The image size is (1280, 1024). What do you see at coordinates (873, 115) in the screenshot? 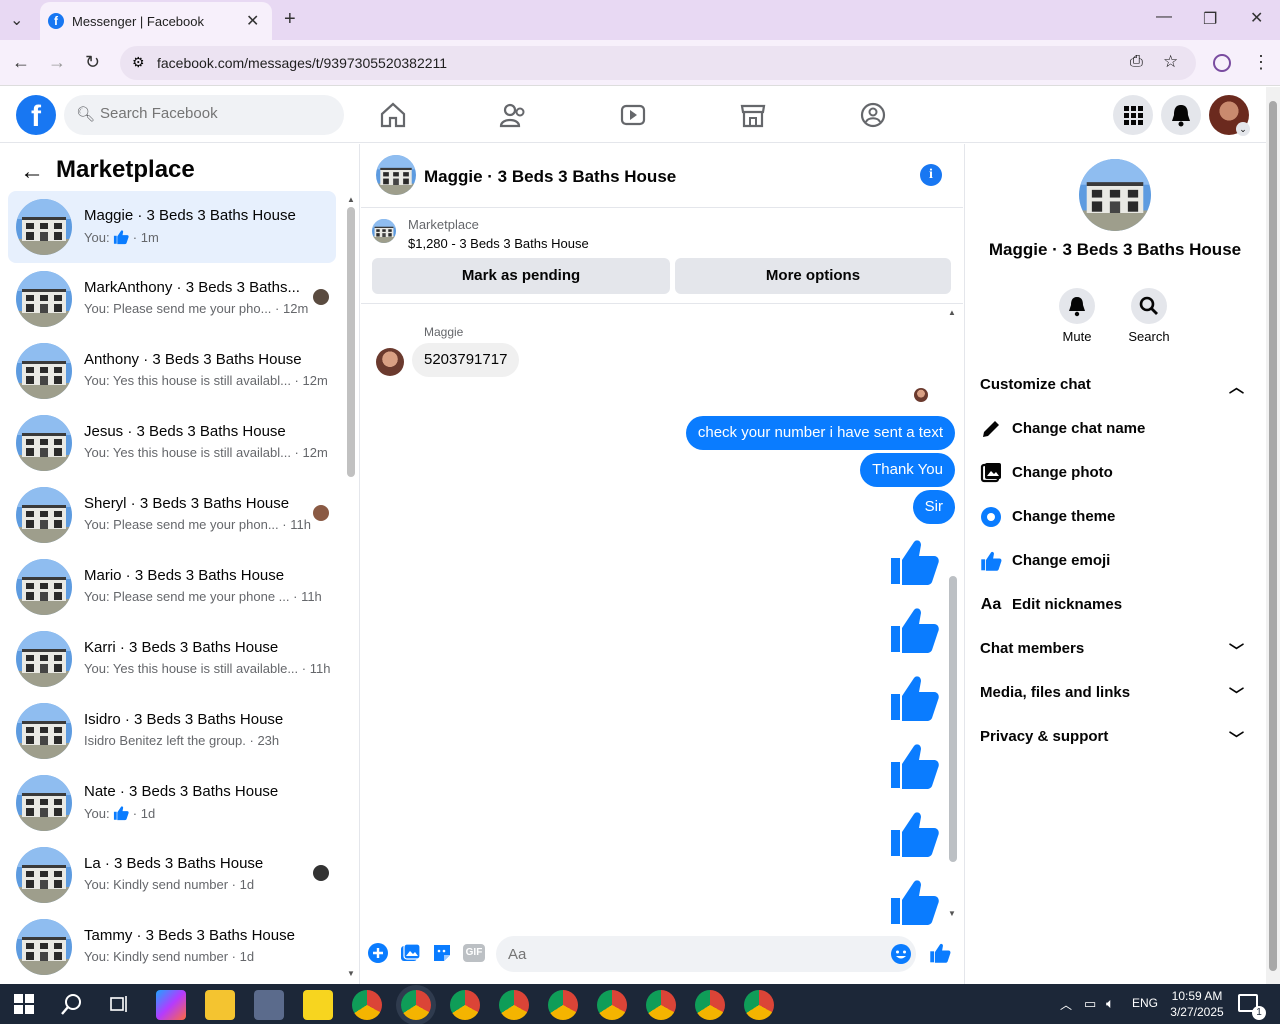
I see `groups-icon` at bounding box center [873, 115].